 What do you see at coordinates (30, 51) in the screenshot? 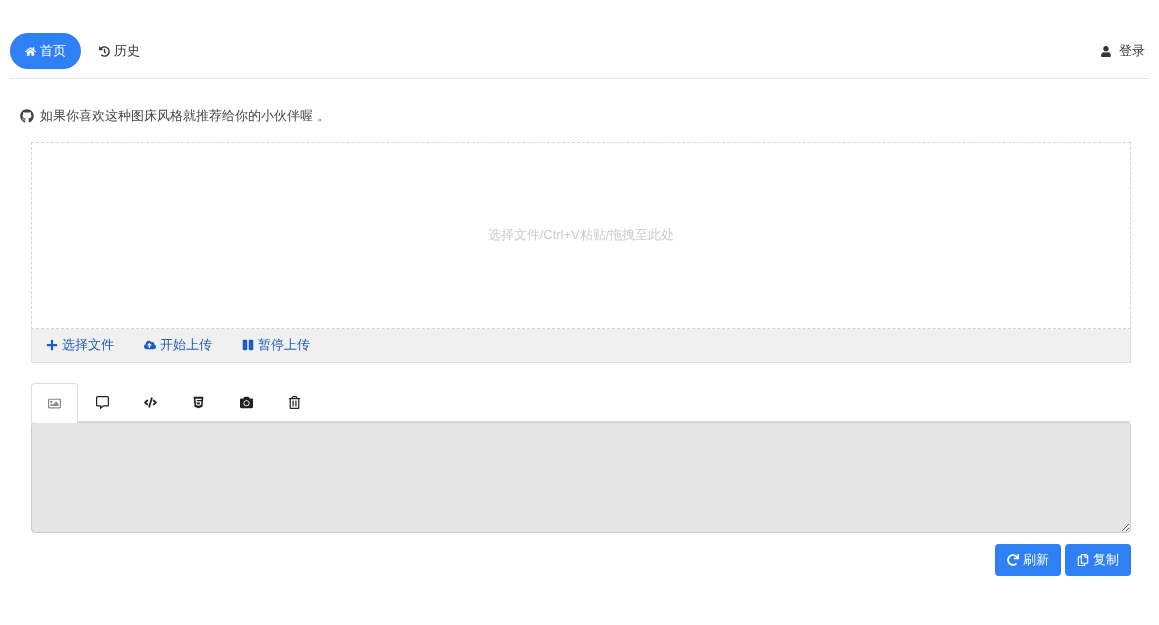
I see `home-icon` at bounding box center [30, 51].